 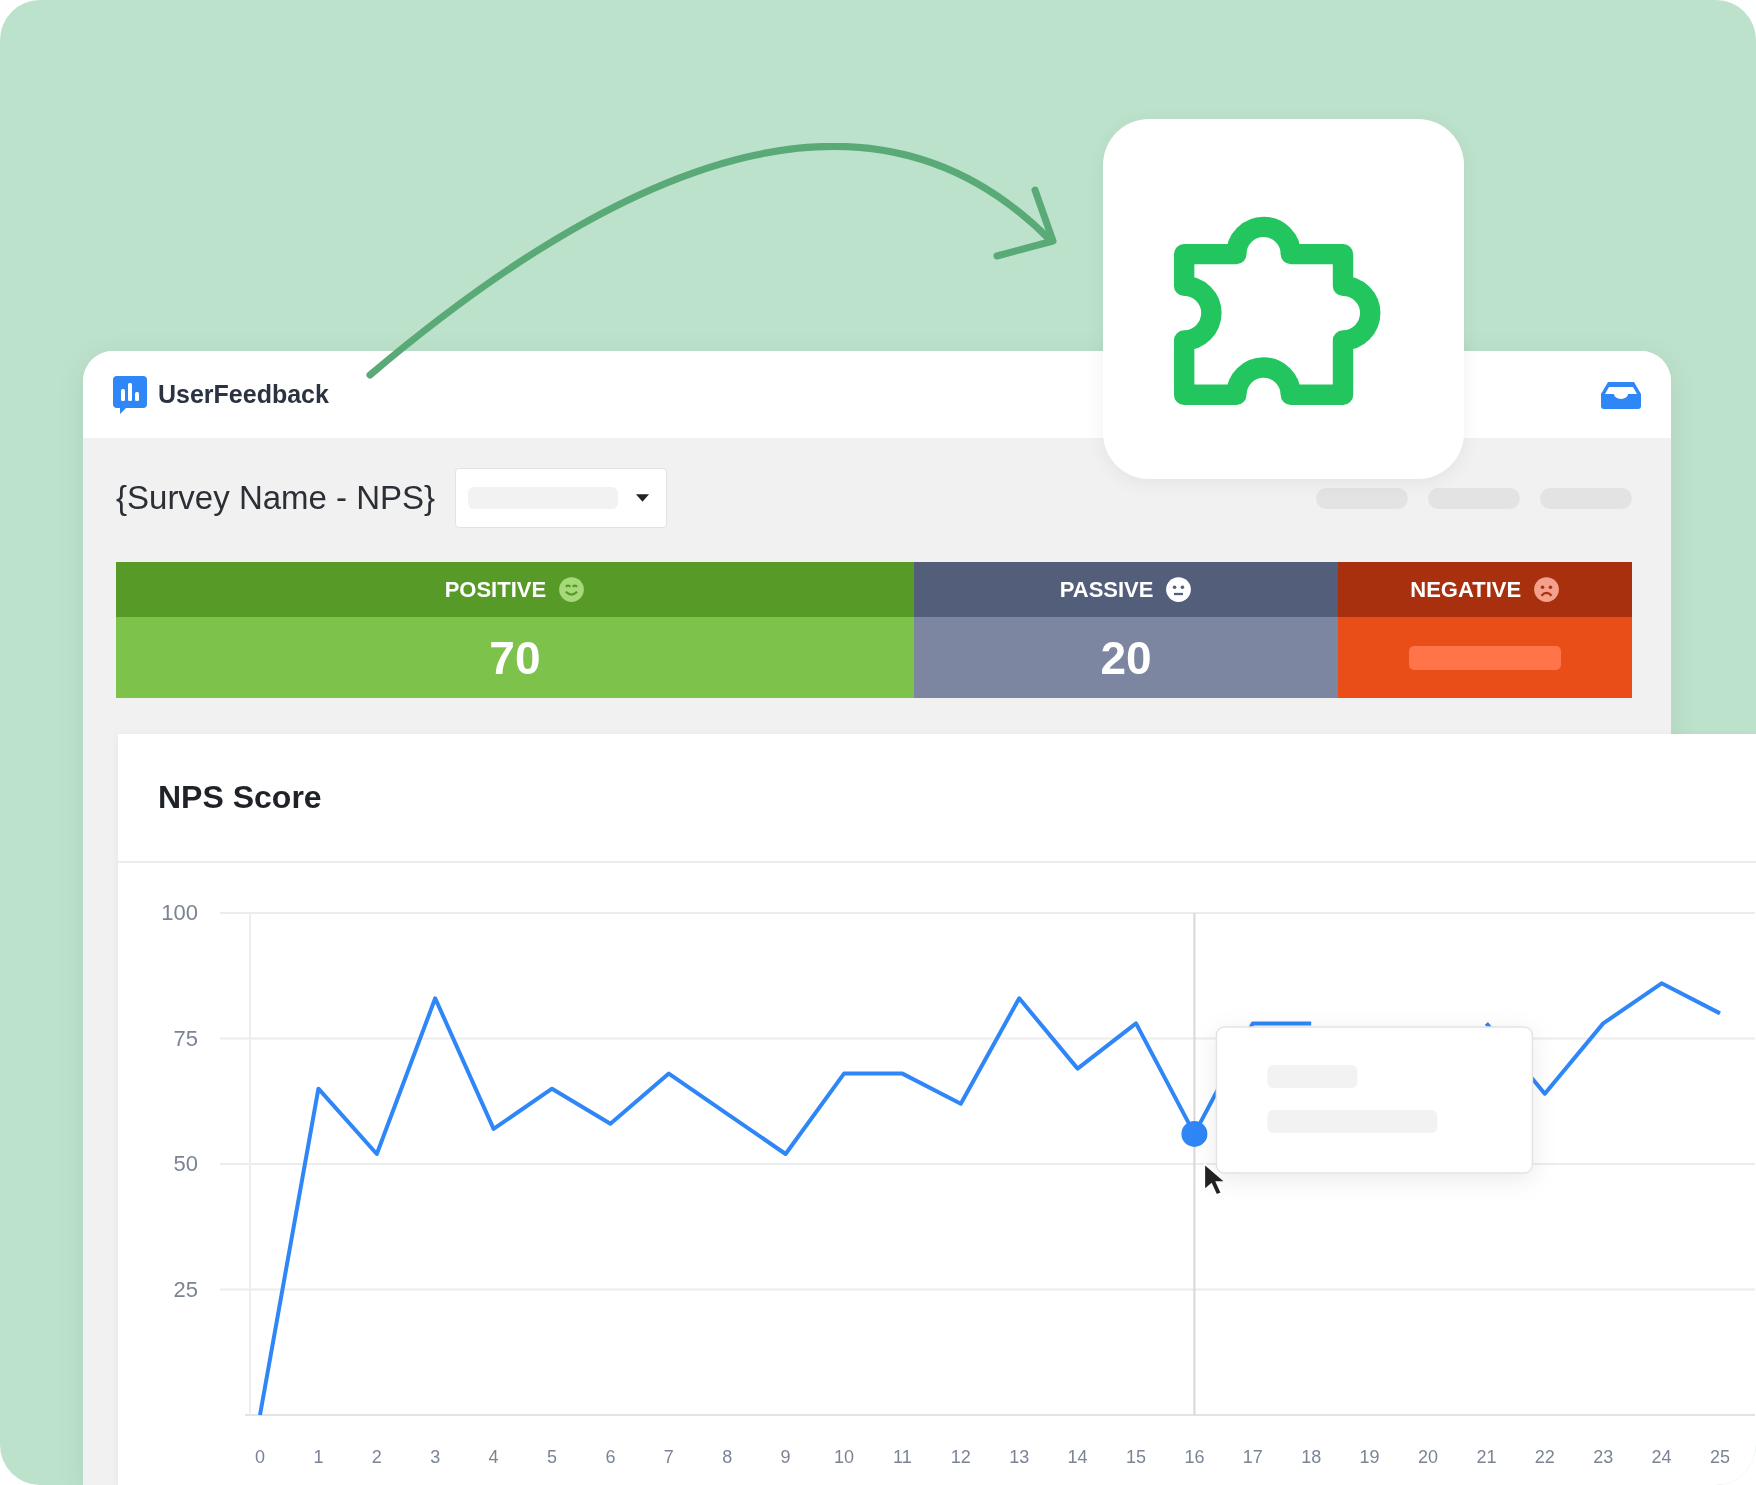 I want to click on y-axis-label: 50, so click(x=185, y=1163).